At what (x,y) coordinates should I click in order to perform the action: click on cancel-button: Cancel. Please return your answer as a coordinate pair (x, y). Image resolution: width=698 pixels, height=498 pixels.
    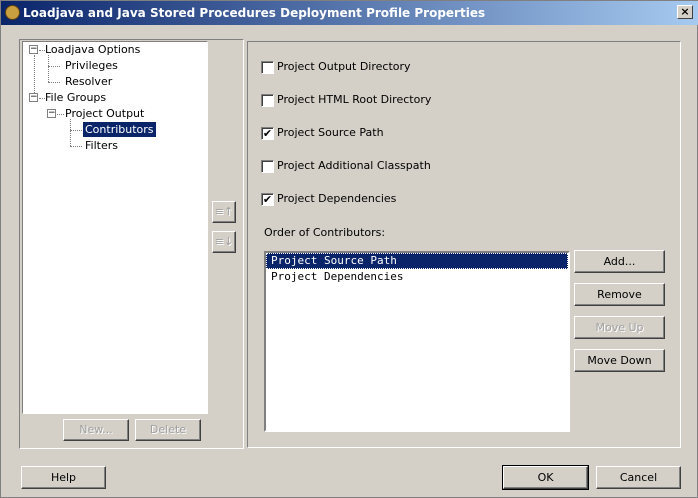
    Looking at the image, I should click on (638, 477).